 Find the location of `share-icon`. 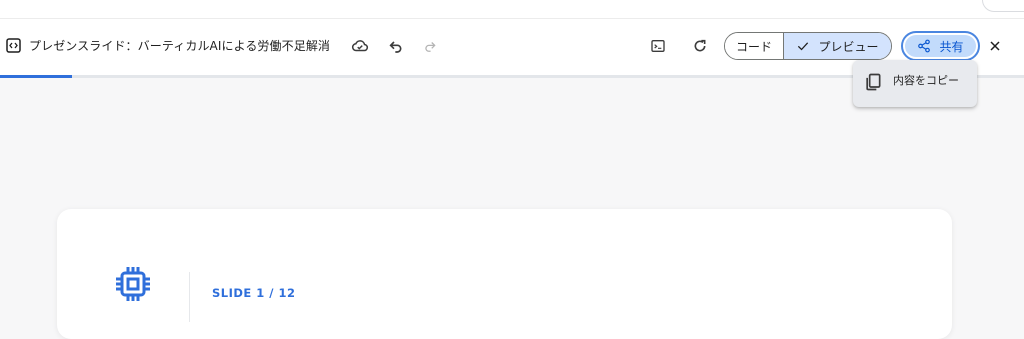

share-icon is located at coordinates (924, 46).